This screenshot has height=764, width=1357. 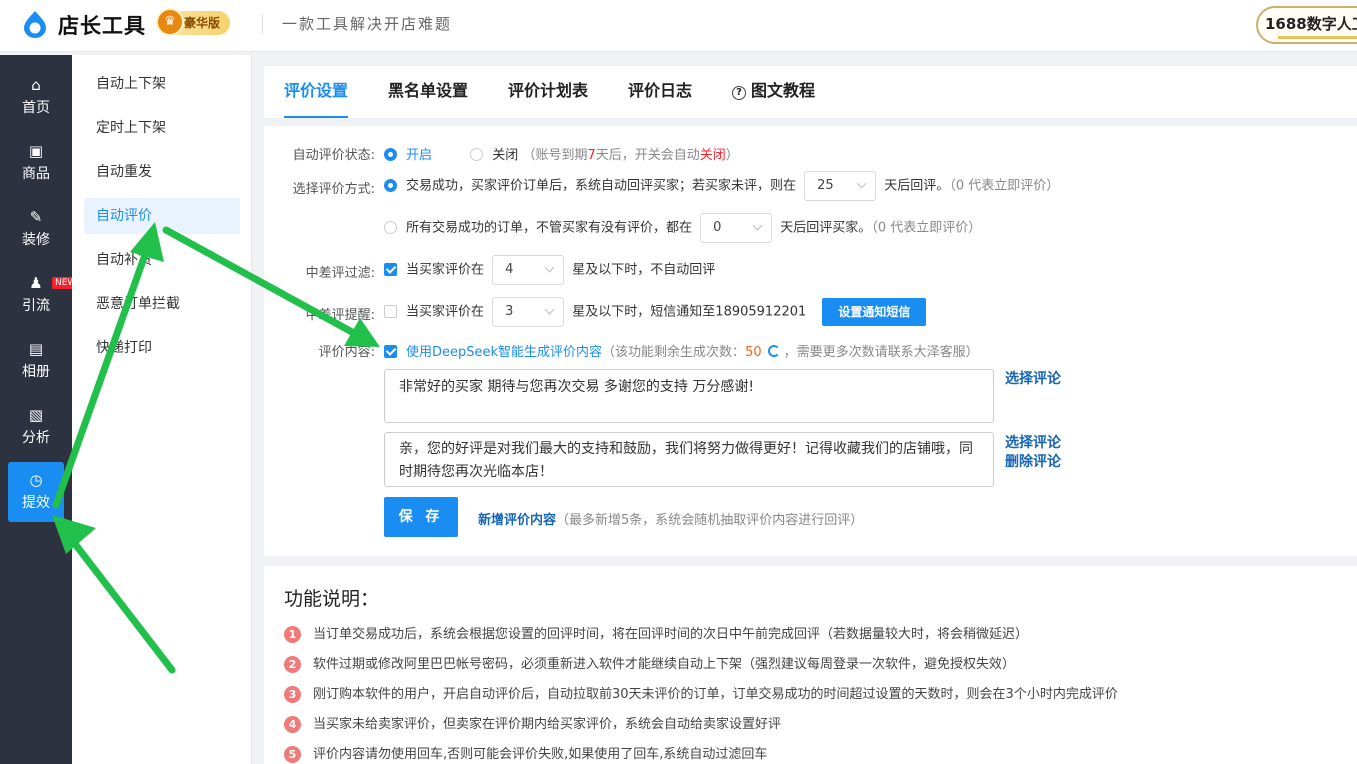 What do you see at coordinates (162, 84) in the screenshot?
I see `submenu-auto-shelf: 自动上下架` at bounding box center [162, 84].